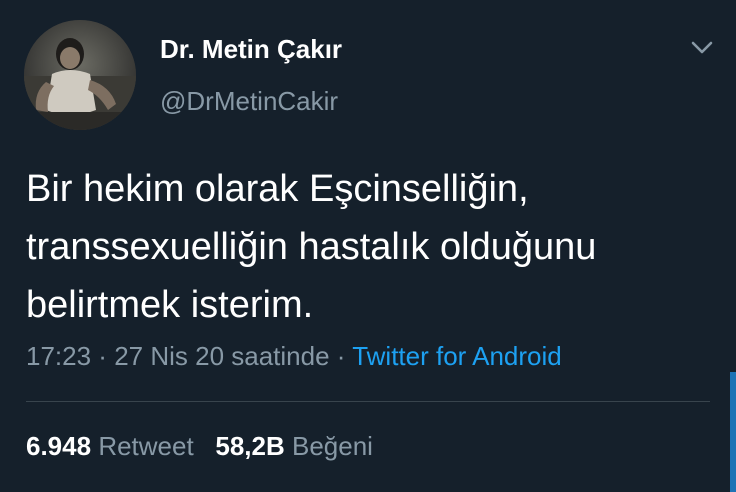 This screenshot has height=492, width=736. I want to click on likes-count: 58,2B, so click(250, 446).